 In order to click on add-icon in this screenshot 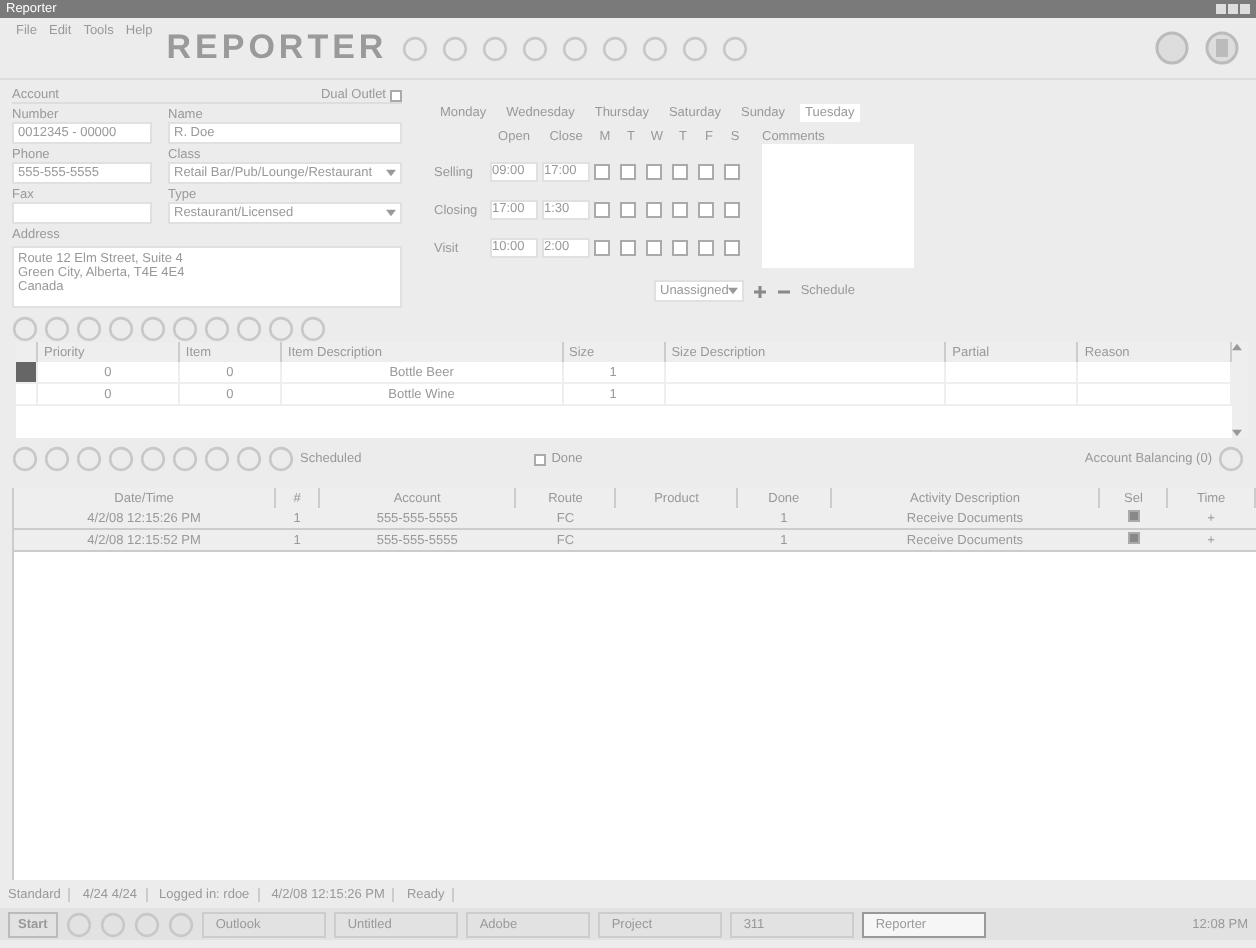, I will do `click(760, 291)`.